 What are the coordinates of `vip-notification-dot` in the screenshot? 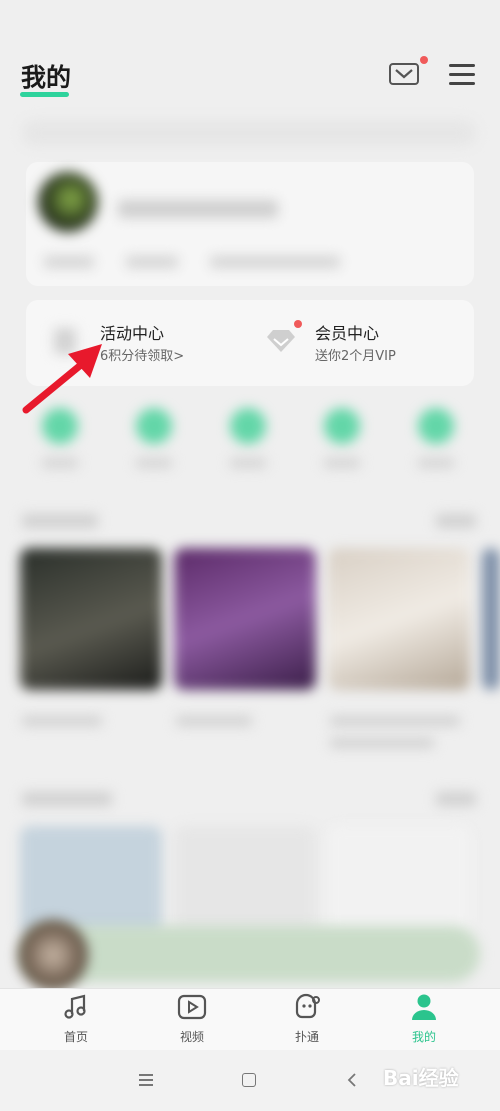 It's located at (298, 324).